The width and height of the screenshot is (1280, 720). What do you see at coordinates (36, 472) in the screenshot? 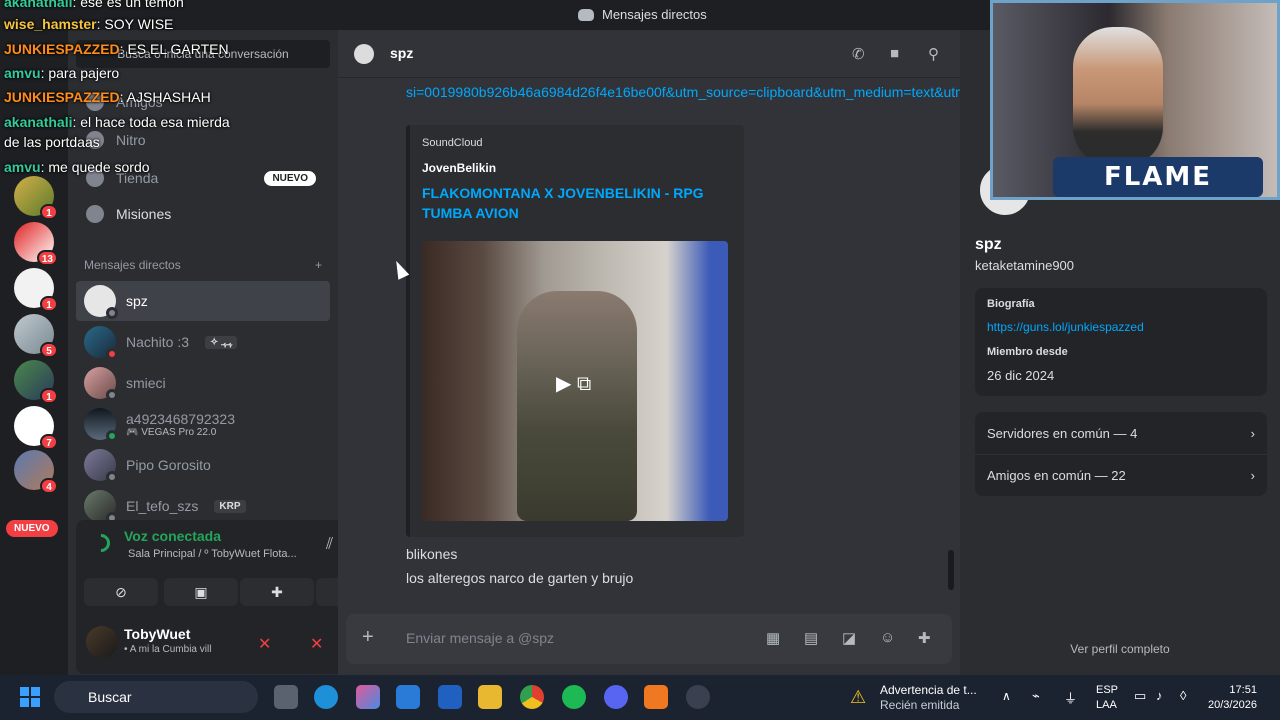
I see `server-icon: 4` at bounding box center [36, 472].